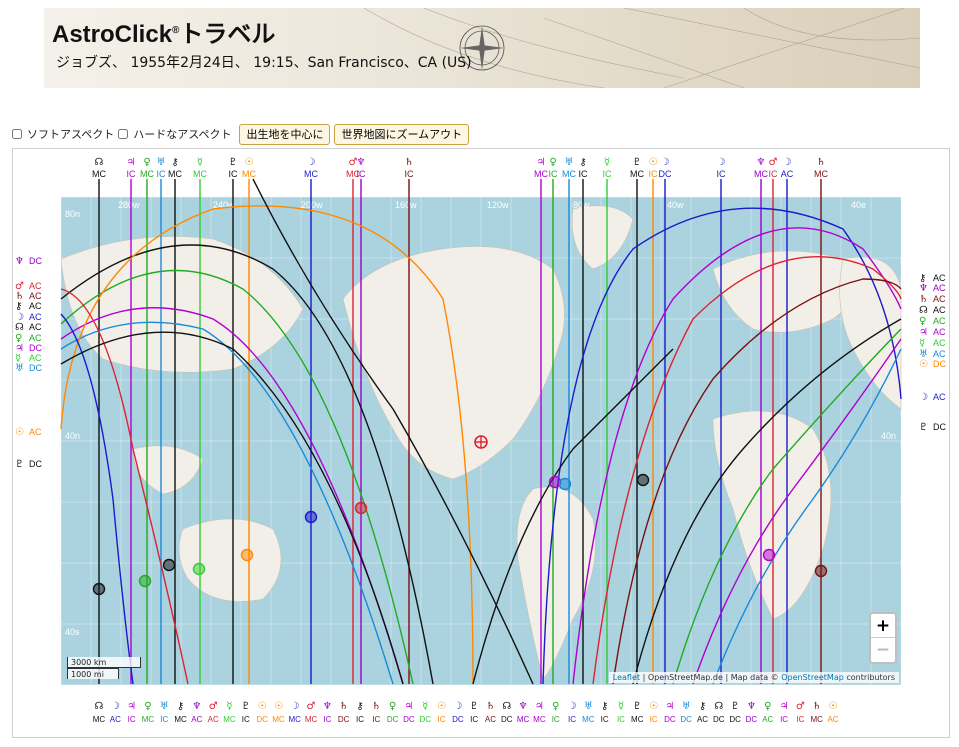 This screenshot has width=959, height=747. What do you see at coordinates (285, 134) in the screenshot?
I see `center-birthplace-button: 出生地を中心に` at bounding box center [285, 134].